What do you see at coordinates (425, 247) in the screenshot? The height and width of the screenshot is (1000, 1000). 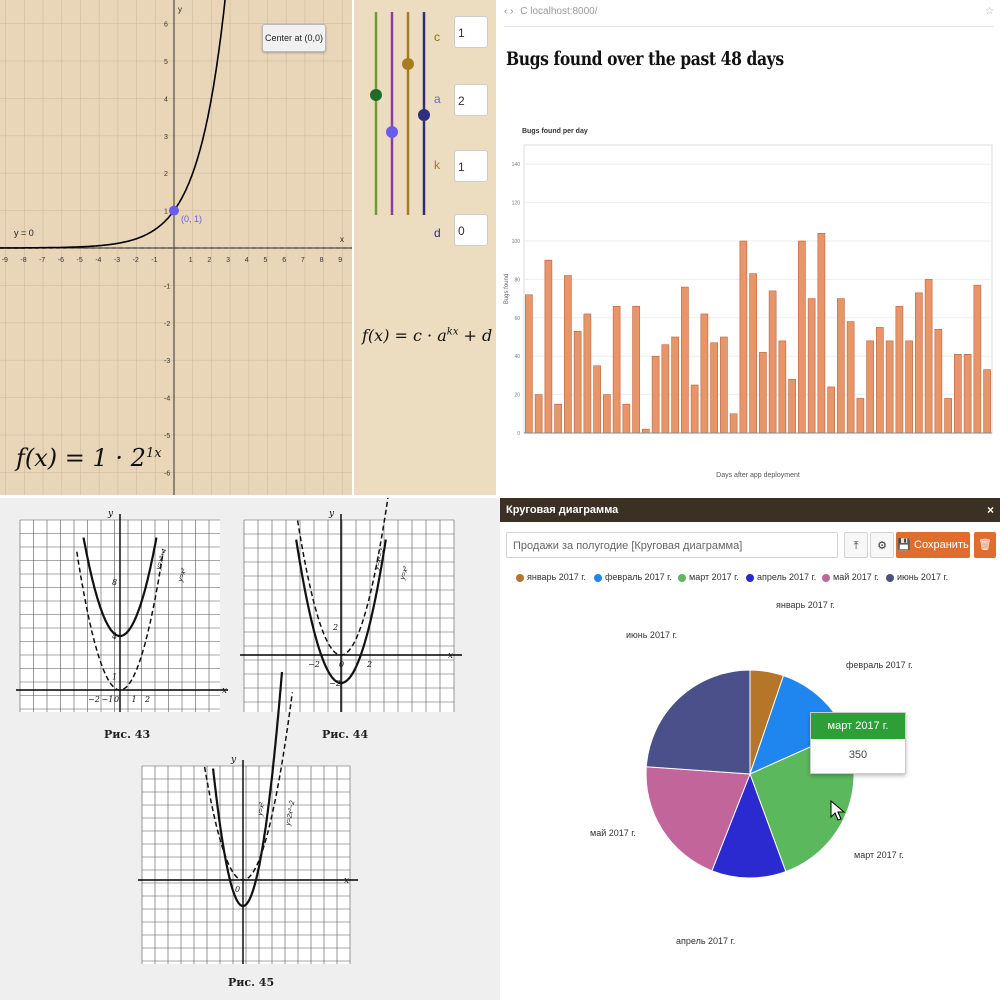 I see `parameter-slider-panel: c 1 a 2 k 1 d 0 f(x) = c · akx + d` at bounding box center [425, 247].